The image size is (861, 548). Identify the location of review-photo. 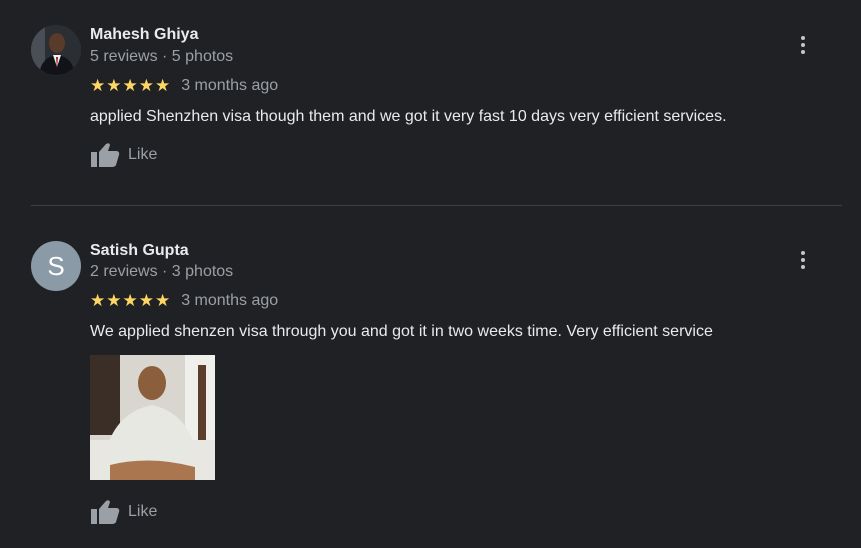
(152, 417).